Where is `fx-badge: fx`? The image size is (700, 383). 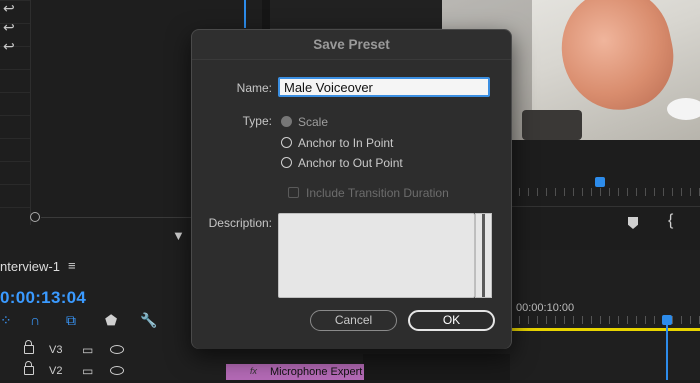 fx-badge: fx is located at coordinates (254, 371).